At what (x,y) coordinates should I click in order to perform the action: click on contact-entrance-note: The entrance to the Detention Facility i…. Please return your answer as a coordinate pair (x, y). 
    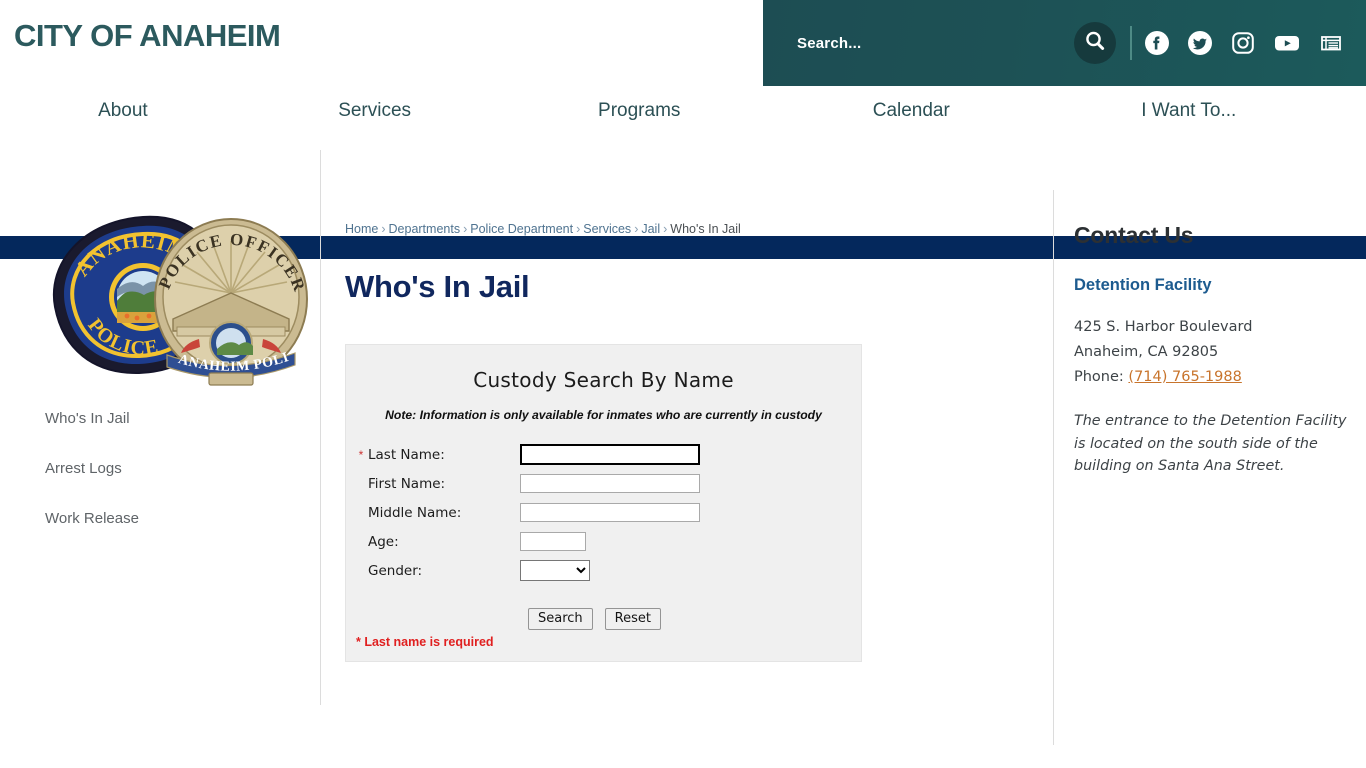
    Looking at the image, I should click on (1210, 444).